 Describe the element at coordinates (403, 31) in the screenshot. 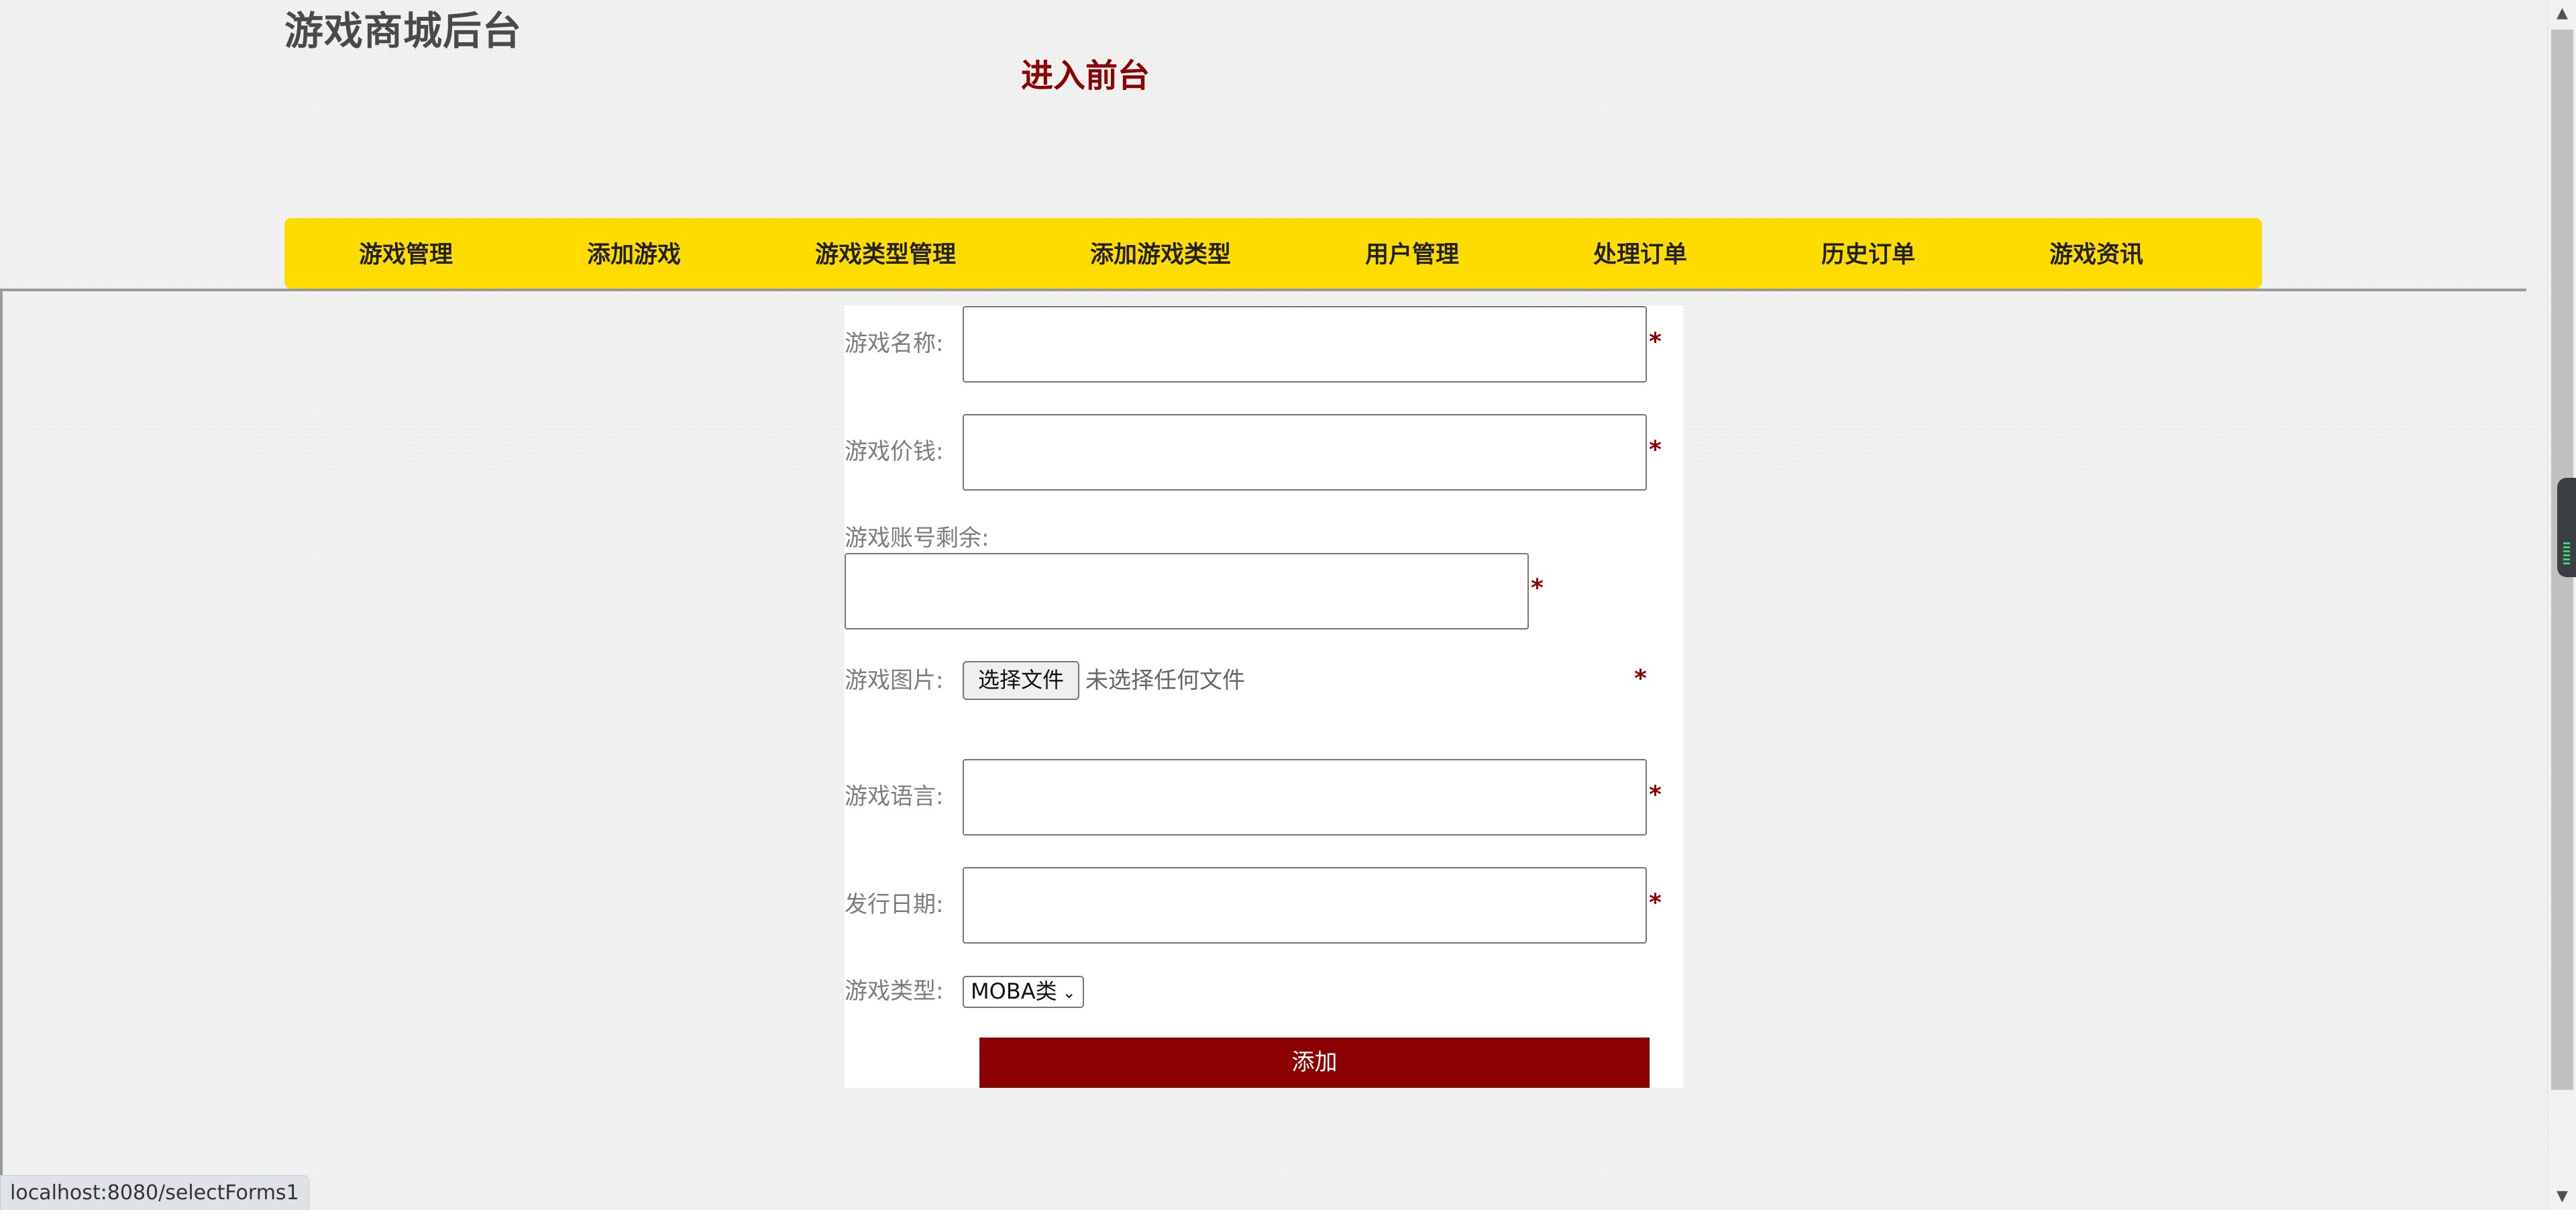

I see `site-title: 游戏商城后台` at that location.